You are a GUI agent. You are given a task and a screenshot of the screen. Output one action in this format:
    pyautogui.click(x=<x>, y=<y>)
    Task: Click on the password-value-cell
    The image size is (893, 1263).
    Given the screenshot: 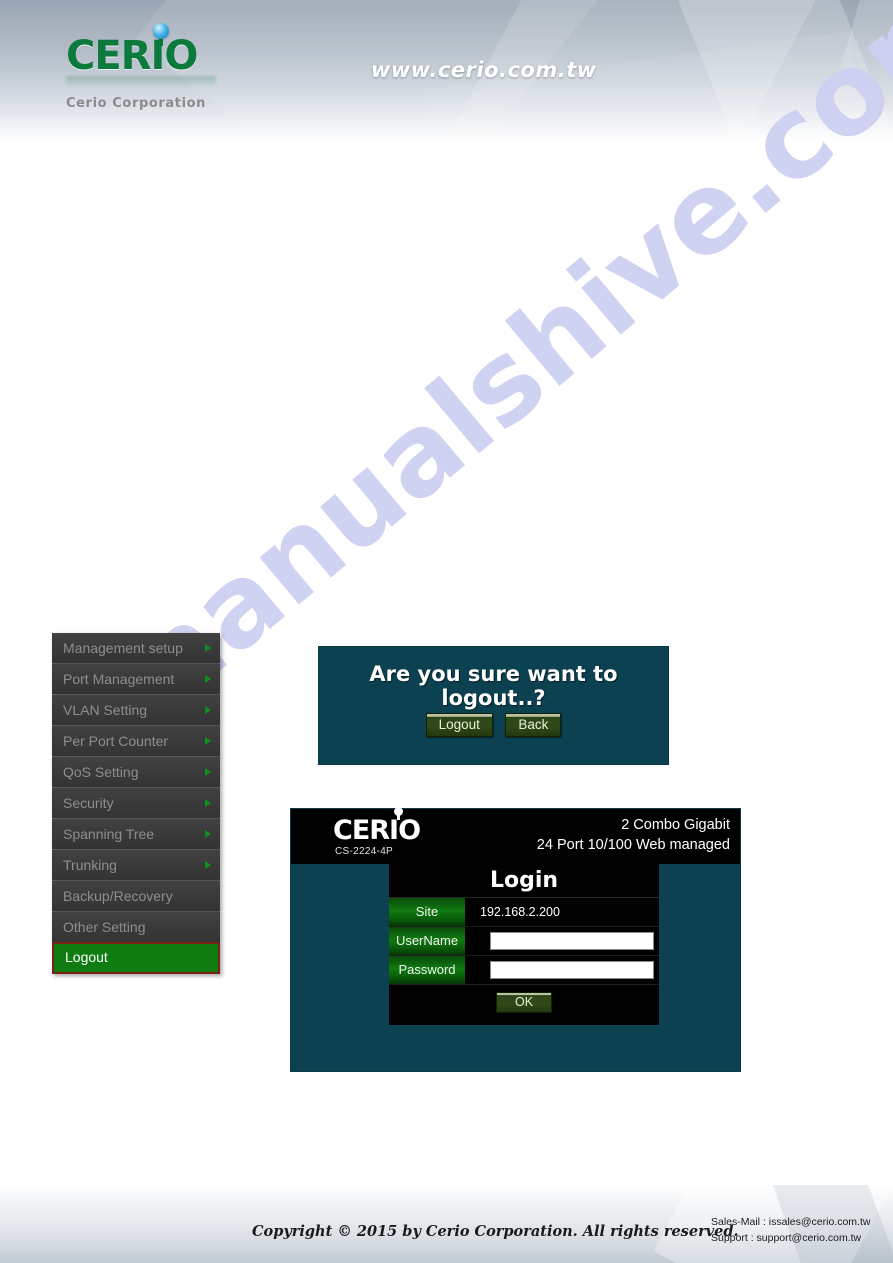 What is the action you would take?
    pyautogui.click(x=562, y=970)
    